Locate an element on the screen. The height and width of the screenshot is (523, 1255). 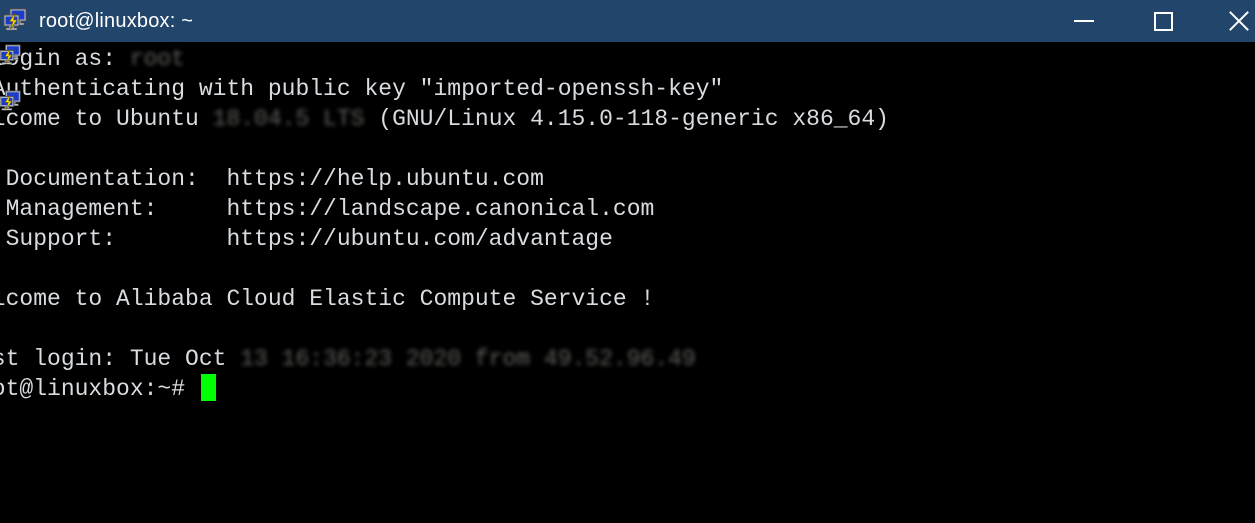
close-icon is located at coordinates (1239, 21).